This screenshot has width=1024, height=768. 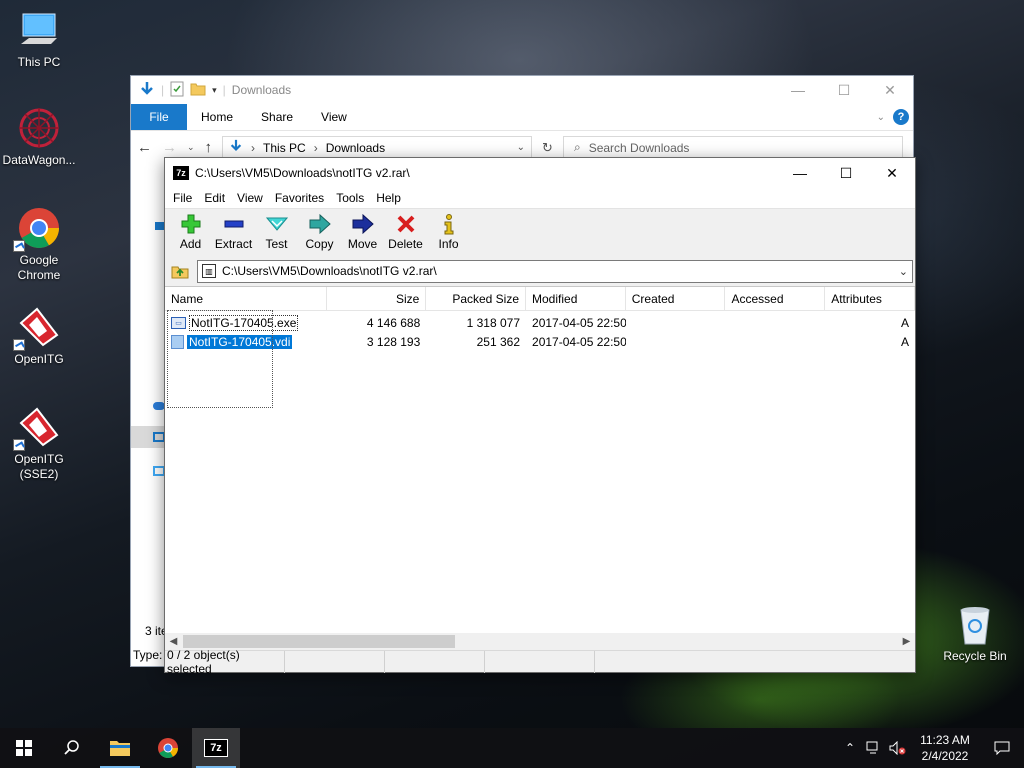 I want to click on explorer-address-bar: › This PC › Downloads ⌄, so click(x=377, y=147).